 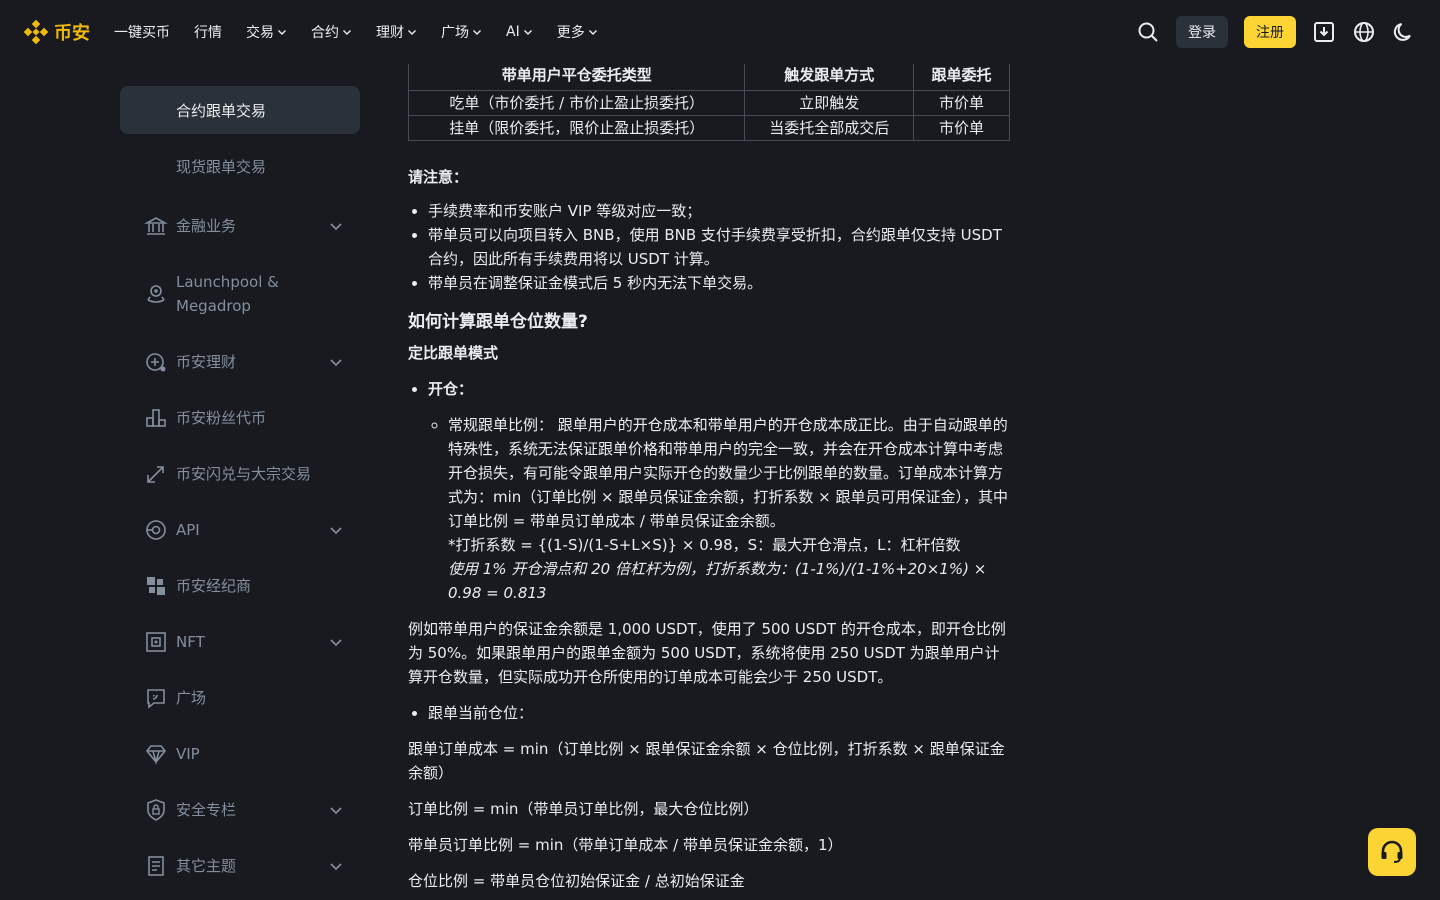 I want to click on nav-ai: AI, so click(x=519, y=32).